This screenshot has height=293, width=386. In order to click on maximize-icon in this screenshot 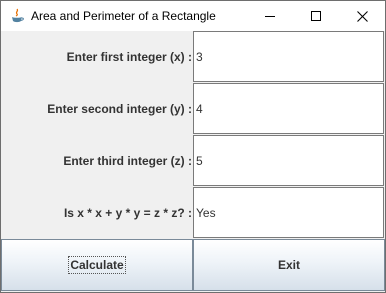, I will do `click(316, 16)`.